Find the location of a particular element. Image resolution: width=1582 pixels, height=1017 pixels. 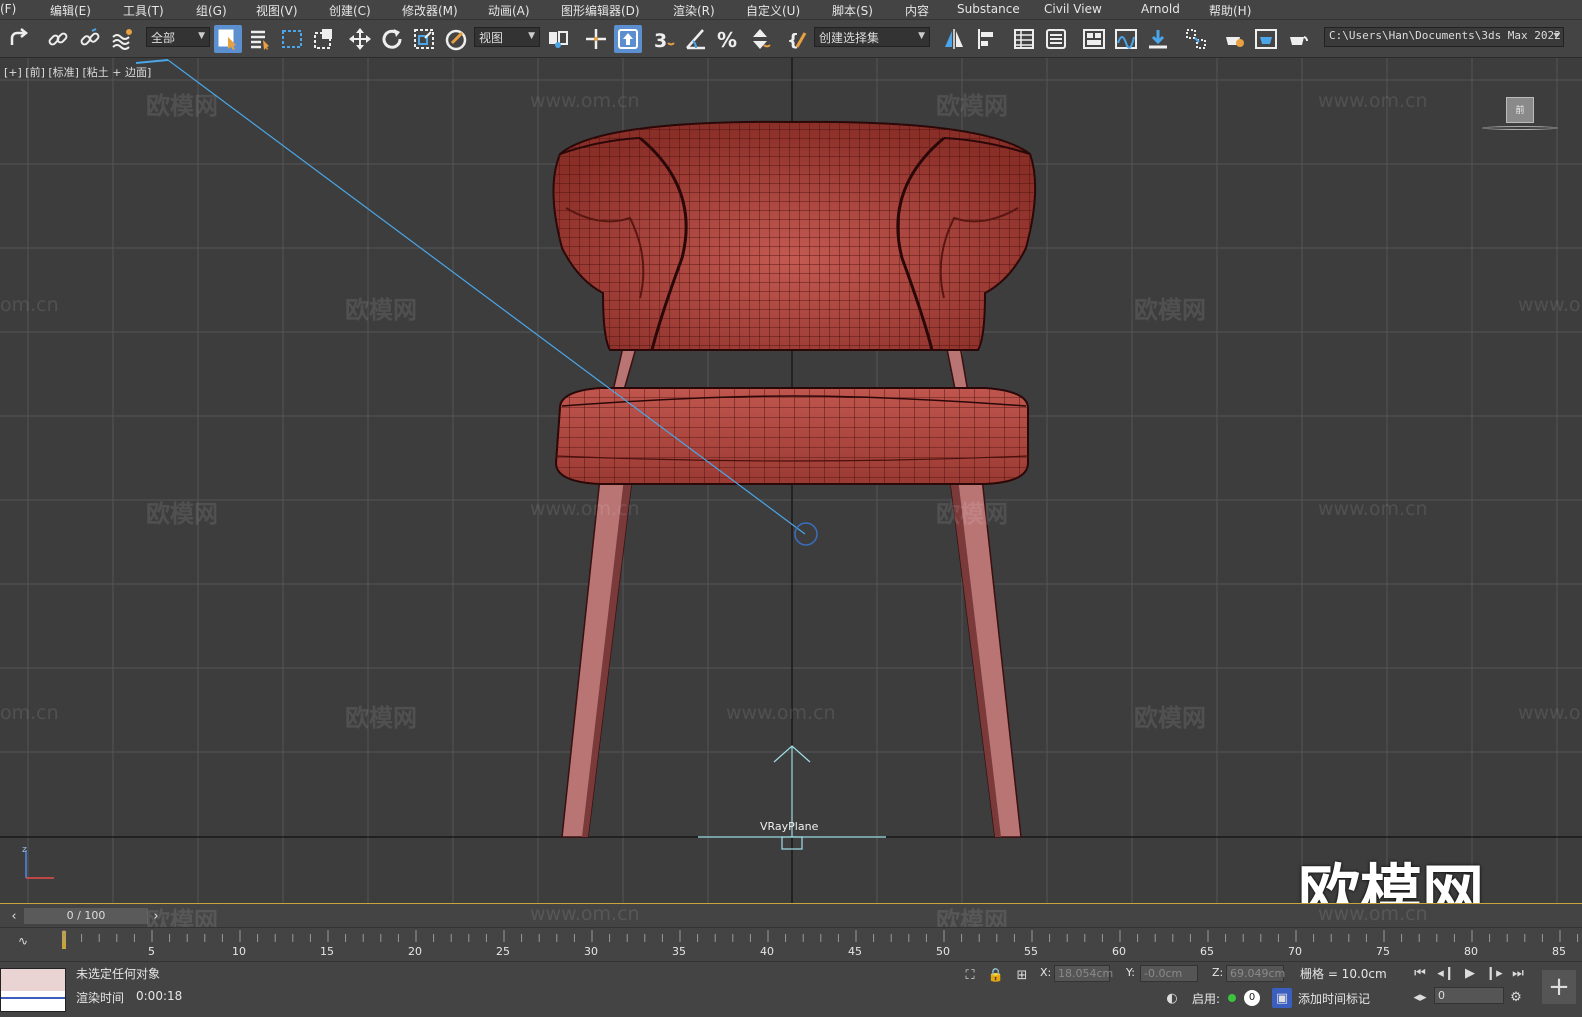

menu-group: 组(G) is located at coordinates (211, 10).